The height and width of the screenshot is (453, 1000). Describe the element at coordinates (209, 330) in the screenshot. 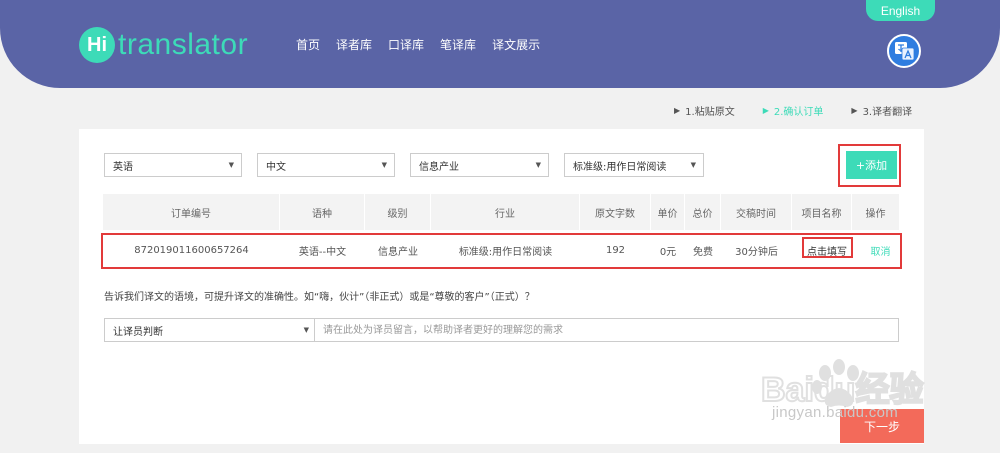

I see `tone-select: 让译员判断 ▼` at that location.